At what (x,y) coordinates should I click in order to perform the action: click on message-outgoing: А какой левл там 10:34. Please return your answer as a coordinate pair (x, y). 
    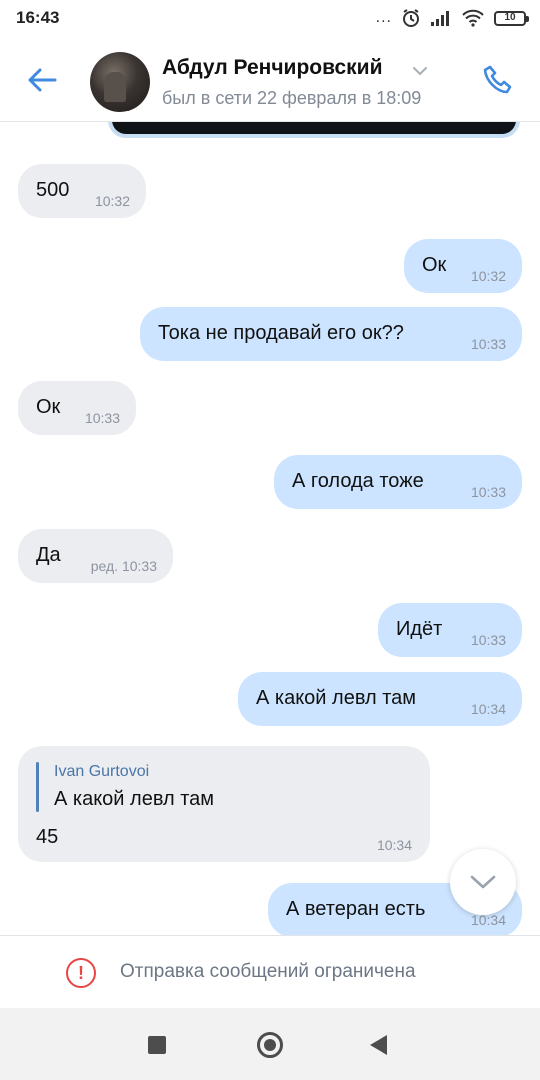
    Looking at the image, I should click on (380, 699).